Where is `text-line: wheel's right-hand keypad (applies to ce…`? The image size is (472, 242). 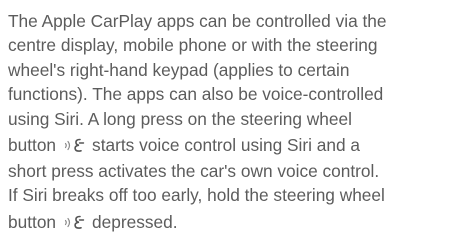 text-line: wheel's right-hand keypad (applies to ce… is located at coordinates (179, 69).